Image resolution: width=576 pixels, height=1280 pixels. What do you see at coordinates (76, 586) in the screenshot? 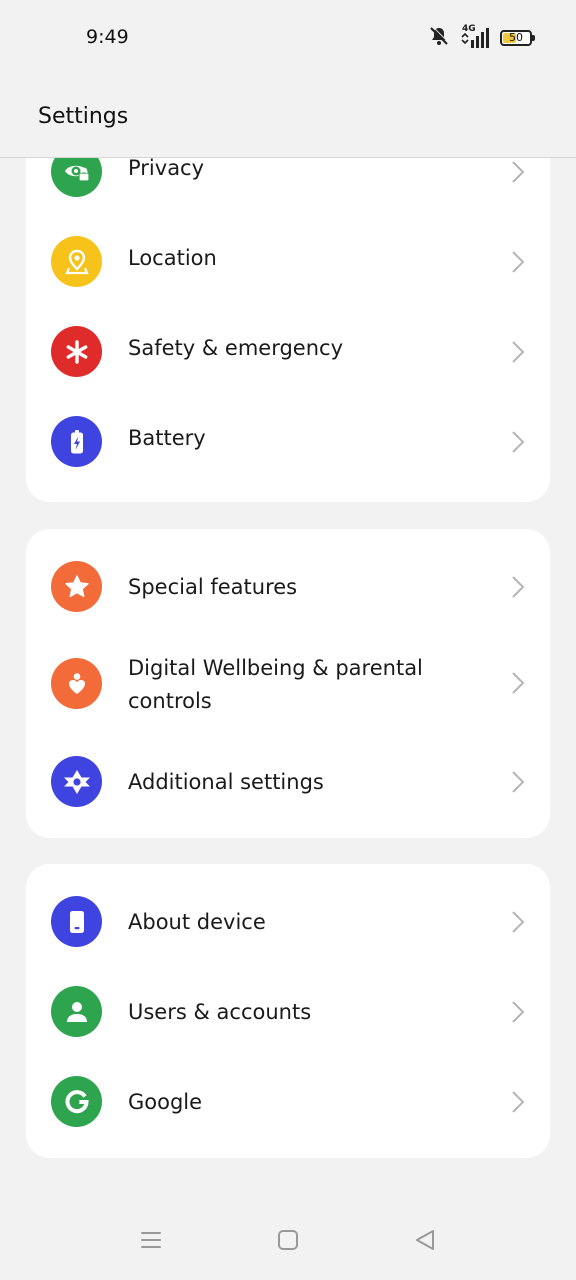
I see `star-icon` at bounding box center [76, 586].